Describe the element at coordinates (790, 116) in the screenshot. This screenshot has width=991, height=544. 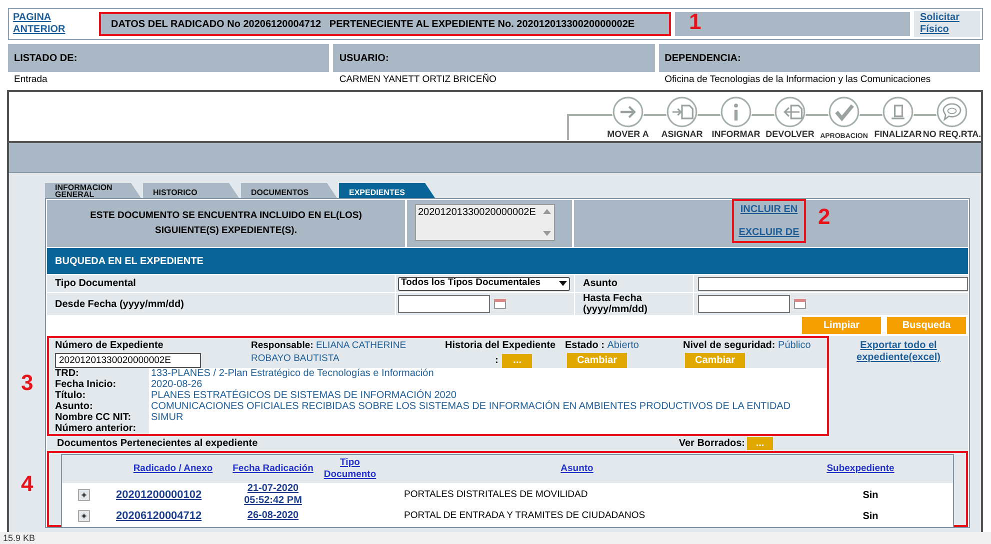
I see `action-button: DEVOLVER` at that location.